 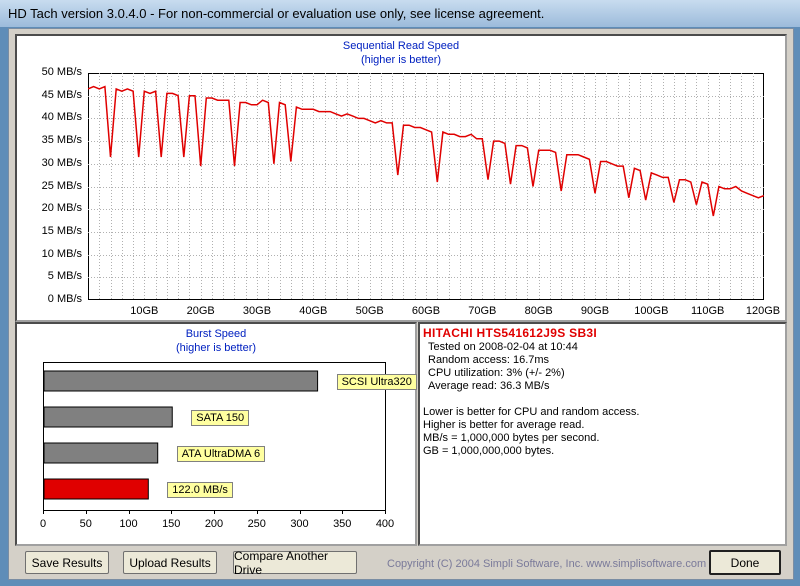 I want to click on upload-results-button: Upload Results, so click(x=170, y=562).